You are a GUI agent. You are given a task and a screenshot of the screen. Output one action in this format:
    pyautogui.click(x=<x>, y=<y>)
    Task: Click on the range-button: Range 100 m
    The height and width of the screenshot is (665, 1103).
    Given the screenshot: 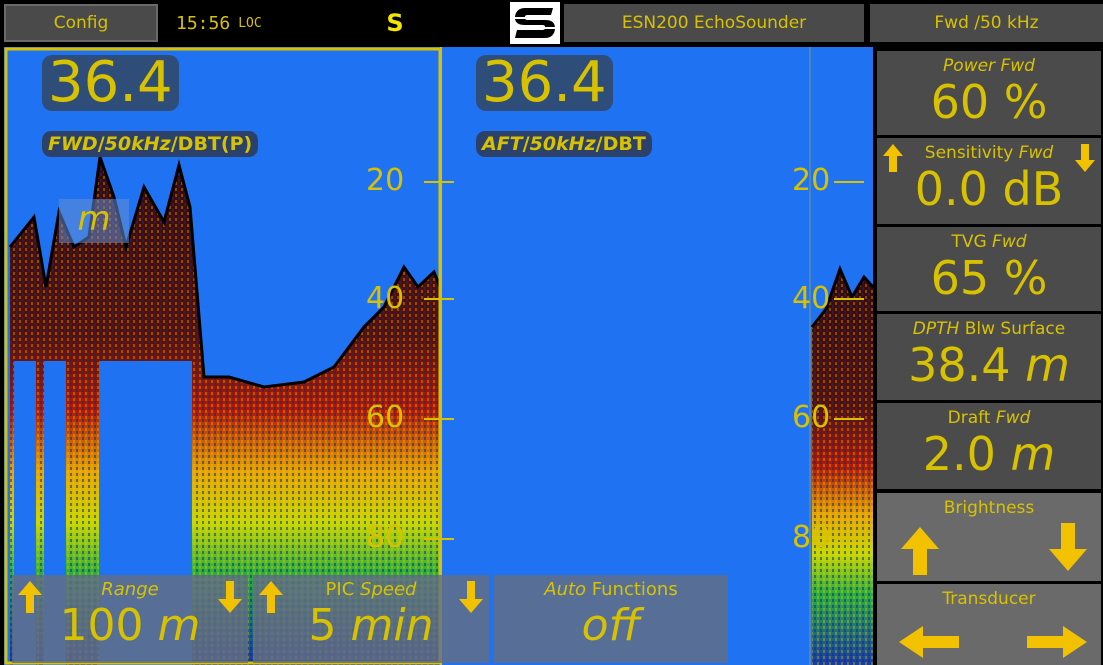 What is the action you would take?
    pyautogui.click(x=130, y=619)
    